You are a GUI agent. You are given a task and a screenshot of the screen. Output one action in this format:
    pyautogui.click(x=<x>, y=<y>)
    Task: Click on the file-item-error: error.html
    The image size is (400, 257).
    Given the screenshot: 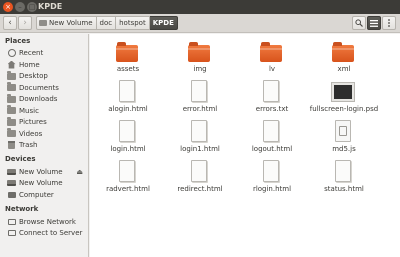 What is the action you would take?
    pyautogui.click(x=200, y=98)
    